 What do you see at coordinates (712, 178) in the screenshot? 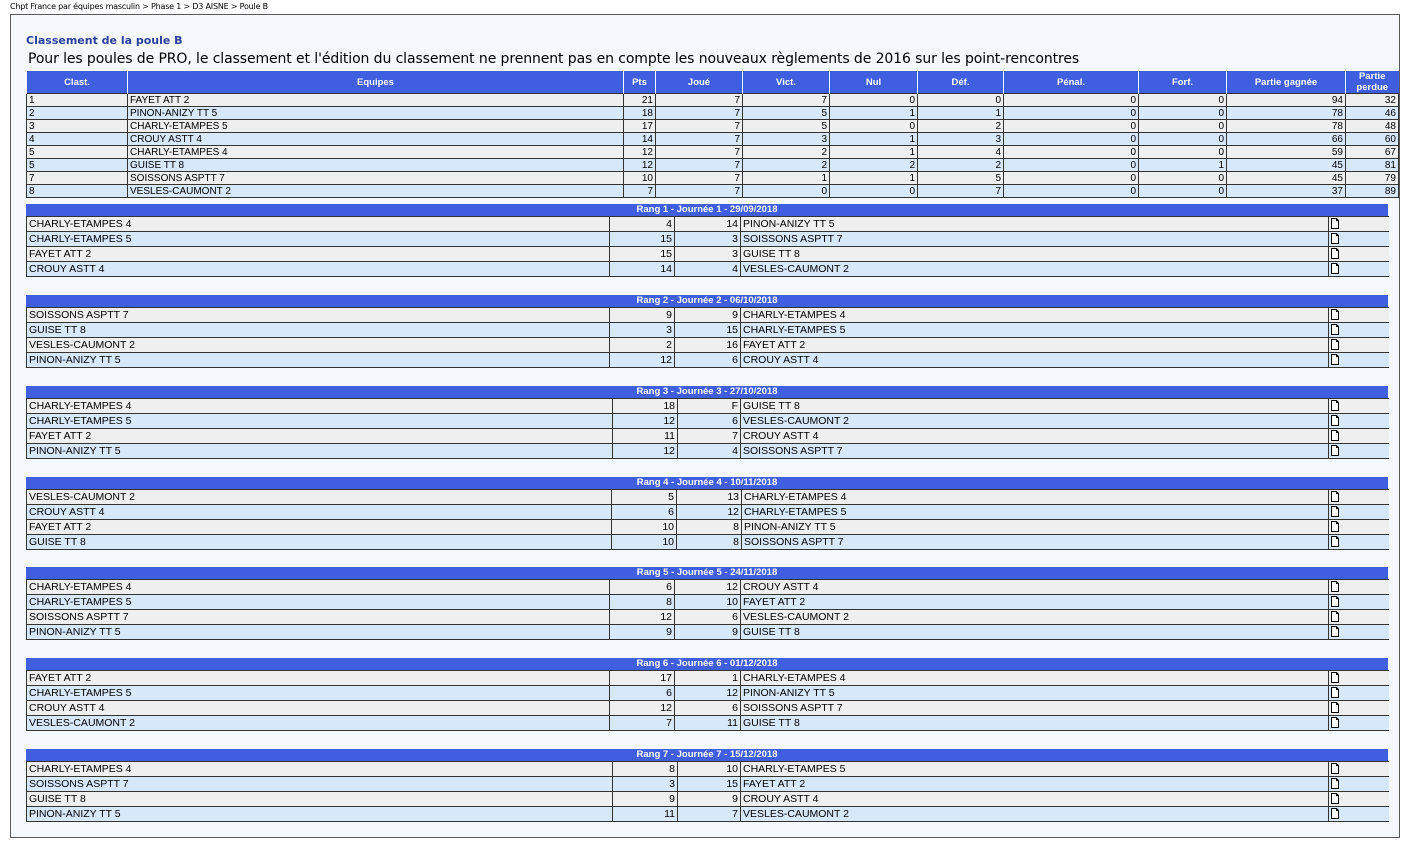
I see `standings-row: 7 SOISSONS ASPTT 7 10 7 1 1 5 0 0 45 79` at bounding box center [712, 178].